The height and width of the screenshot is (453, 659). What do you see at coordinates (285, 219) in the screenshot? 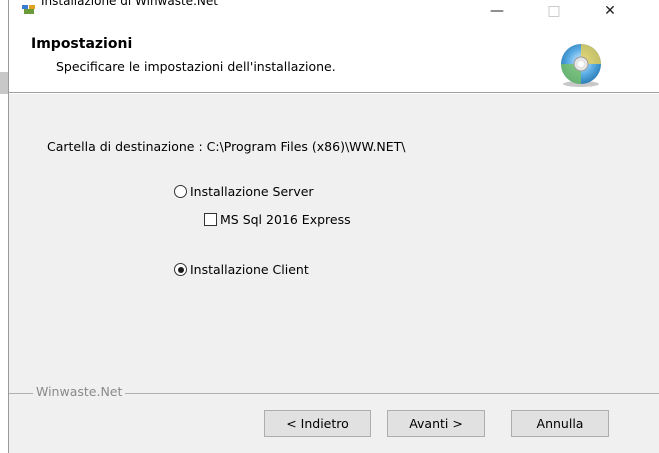
I see `mssql-checkbox-label: MS Sql 2016 Express` at bounding box center [285, 219].